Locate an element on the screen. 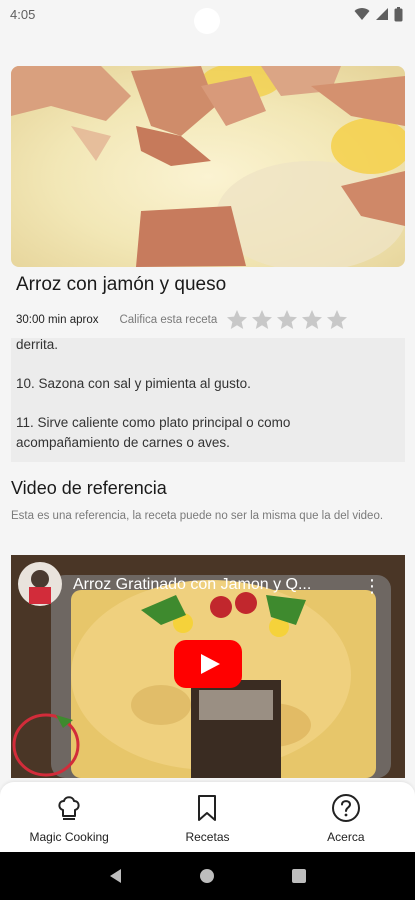 This screenshot has height=900, width=415. help-circle-icon is located at coordinates (345, 808).